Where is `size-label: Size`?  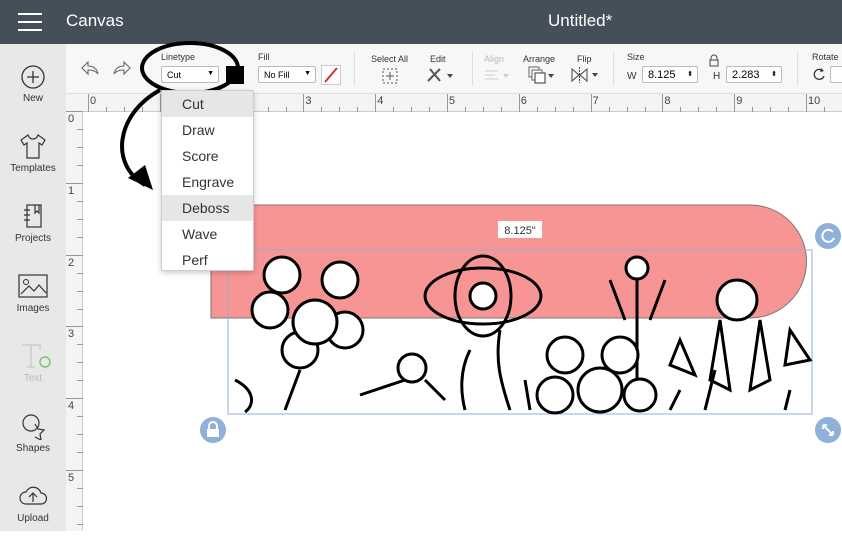
size-label: Size is located at coordinates (636, 57).